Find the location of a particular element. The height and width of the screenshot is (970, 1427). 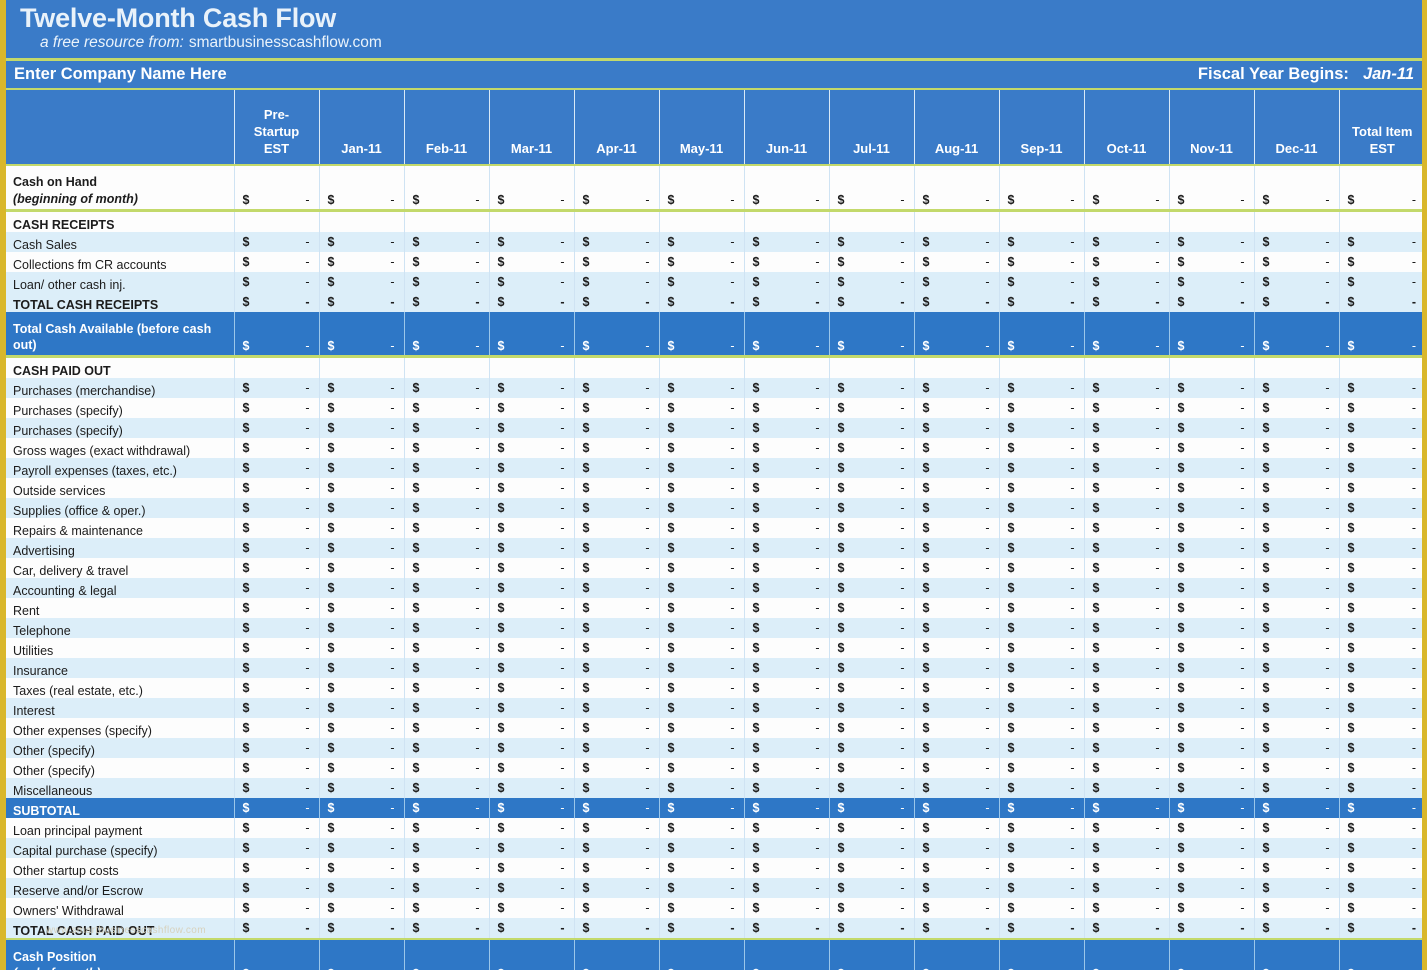

cell-sep is located at coordinates (1041, 221).